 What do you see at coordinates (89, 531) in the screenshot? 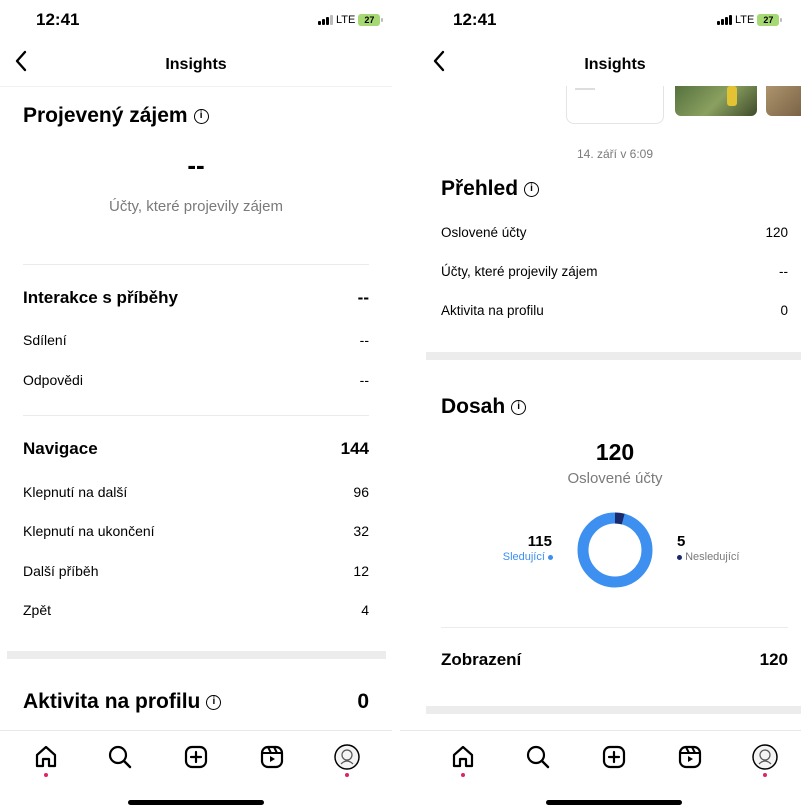
I see `row-label: Klepnutí na ukončení` at bounding box center [89, 531].